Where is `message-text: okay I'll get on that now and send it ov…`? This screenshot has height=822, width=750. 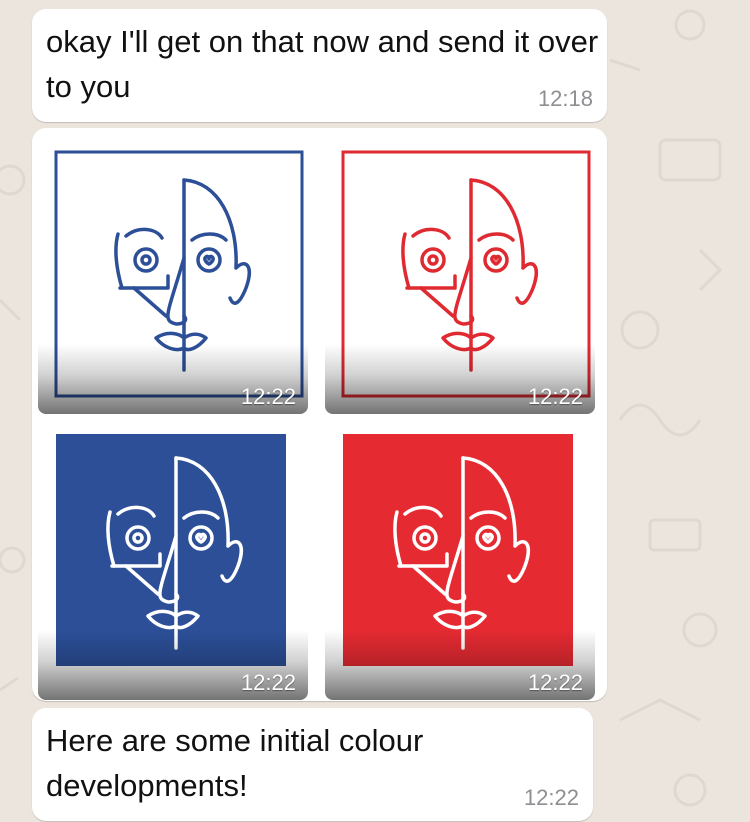
message-text: okay I'll get on that now and send it ov… is located at coordinates (322, 64).